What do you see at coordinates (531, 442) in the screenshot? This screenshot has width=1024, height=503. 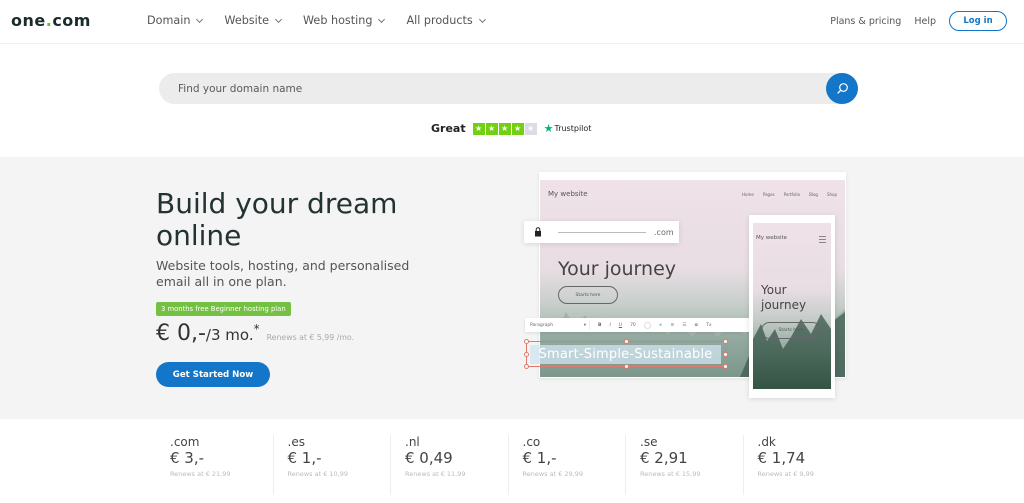 I see `domain-tld: .co` at bounding box center [531, 442].